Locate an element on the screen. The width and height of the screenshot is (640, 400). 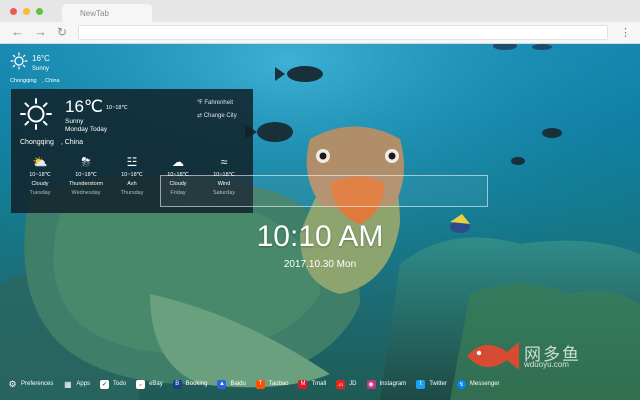
checkbox-icon: ✓ is located at coordinates (105, 384).